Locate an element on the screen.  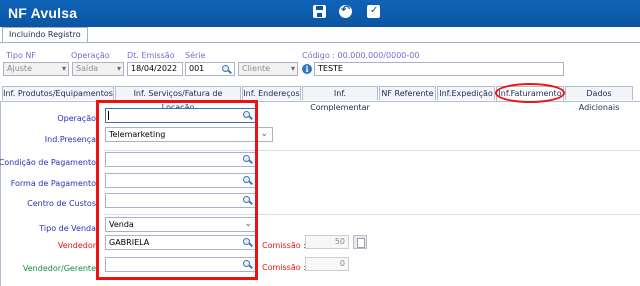
info-icon: i is located at coordinates (307, 69).